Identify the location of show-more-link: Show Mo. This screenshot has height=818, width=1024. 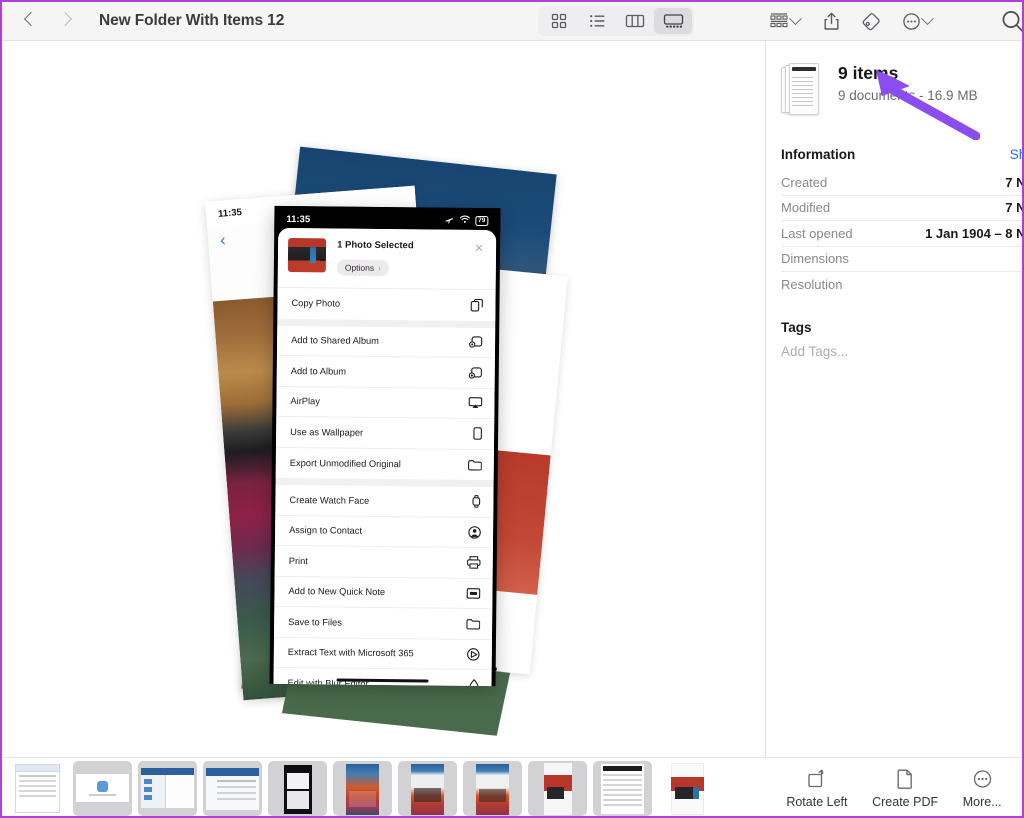
(1016, 154).